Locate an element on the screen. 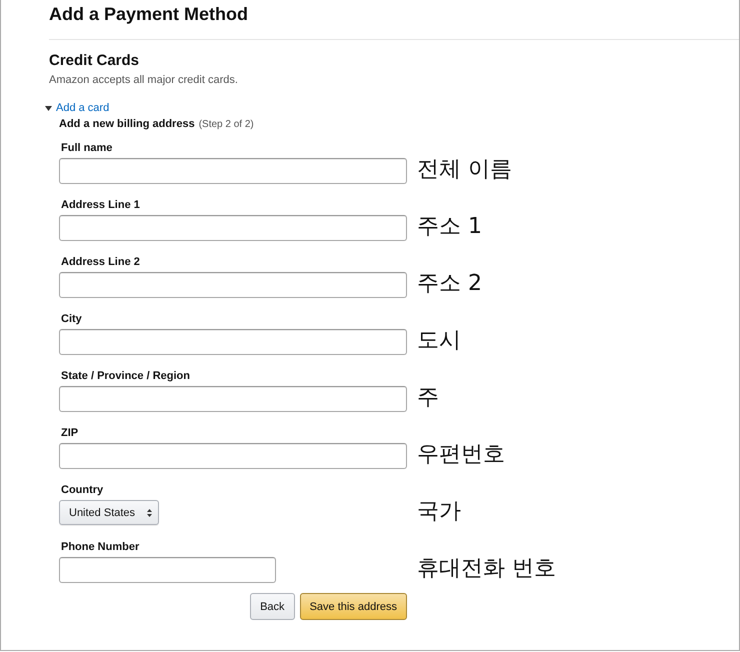  save-button: Save this address is located at coordinates (353, 606).